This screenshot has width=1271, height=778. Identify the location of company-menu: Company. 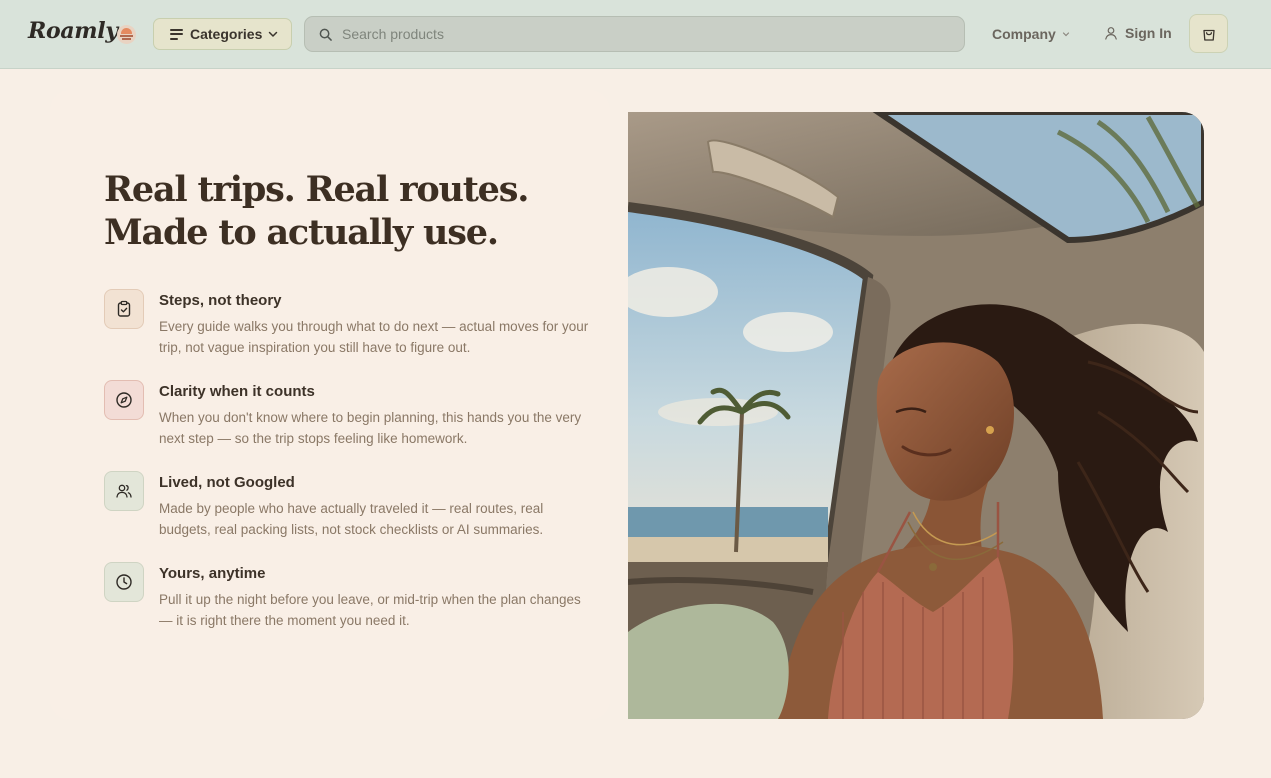
(1031, 34).